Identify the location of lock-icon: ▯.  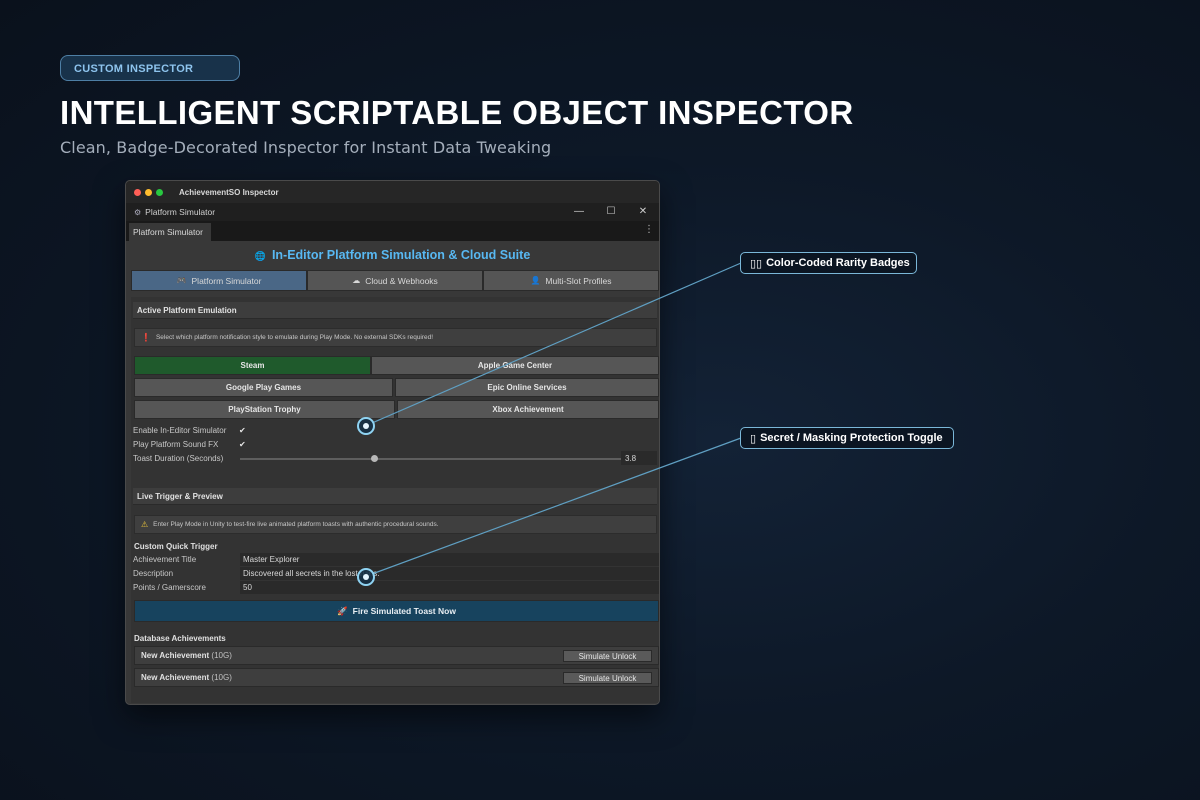
(753, 438).